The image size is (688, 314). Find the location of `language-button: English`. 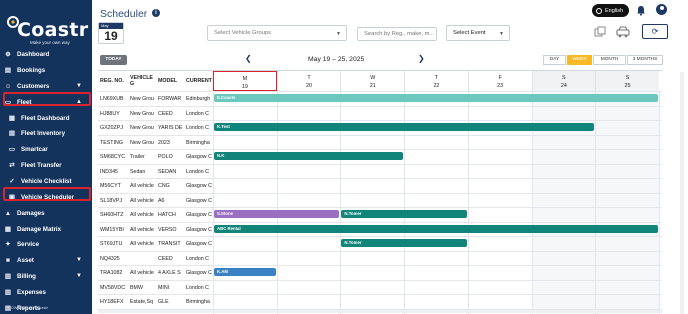

language-button: English is located at coordinates (610, 10).